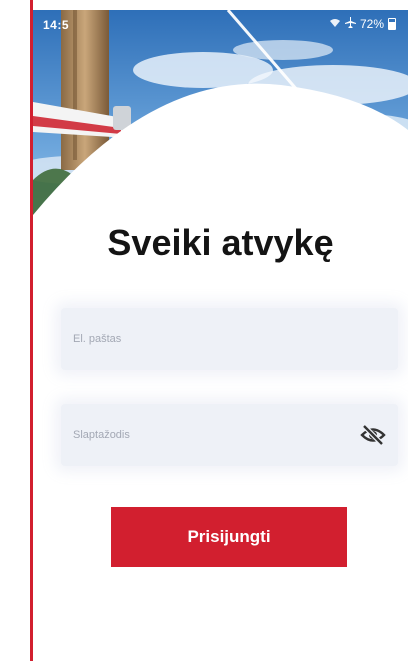 The height and width of the screenshot is (661, 408). What do you see at coordinates (392, 24) in the screenshot?
I see `battery-icon` at bounding box center [392, 24].